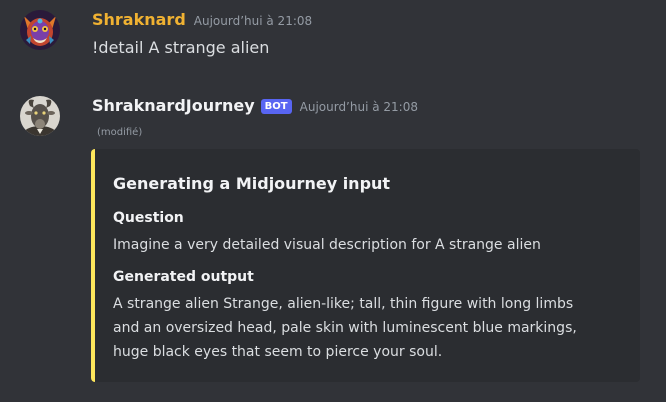 This screenshot has height=402, width=666. What do you see at coordinates (252, 183) in the screenshot?
I see `embed-title: Generating a Midjourney input` at bounding box center [252, 183].